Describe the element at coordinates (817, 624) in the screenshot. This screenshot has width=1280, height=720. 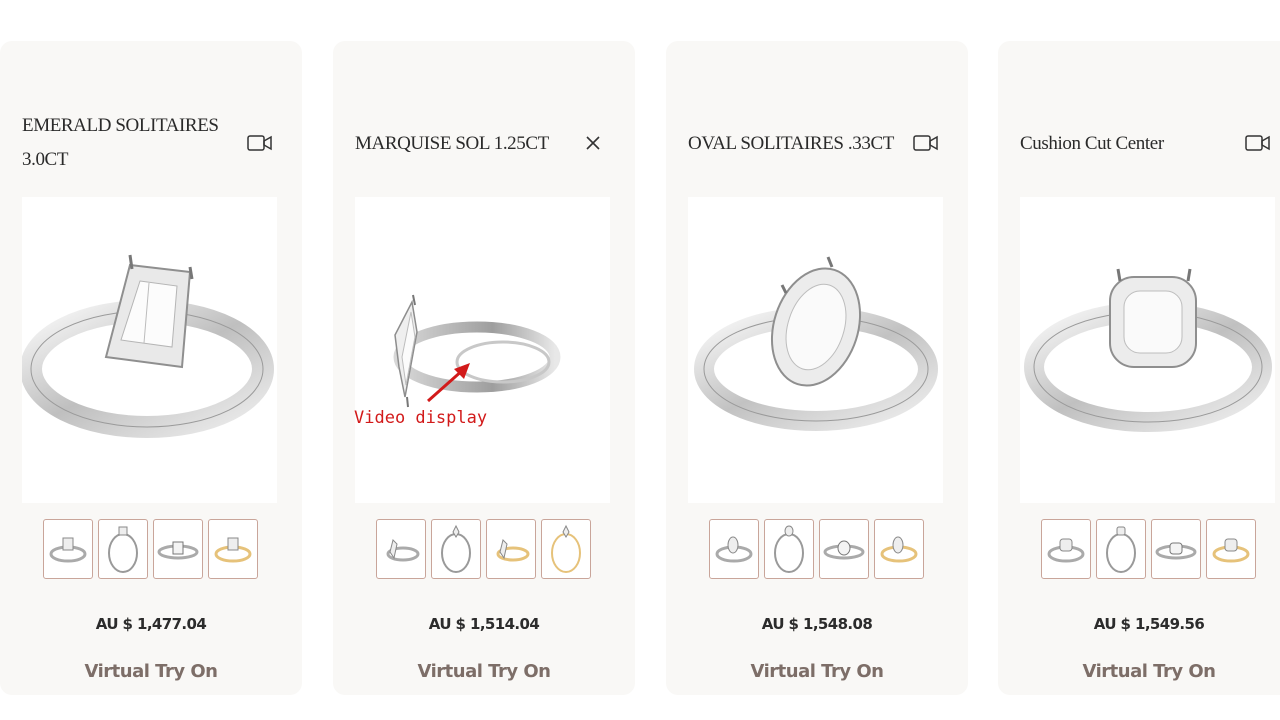
I see `product-price: AU $ 1,548.08` at that location.